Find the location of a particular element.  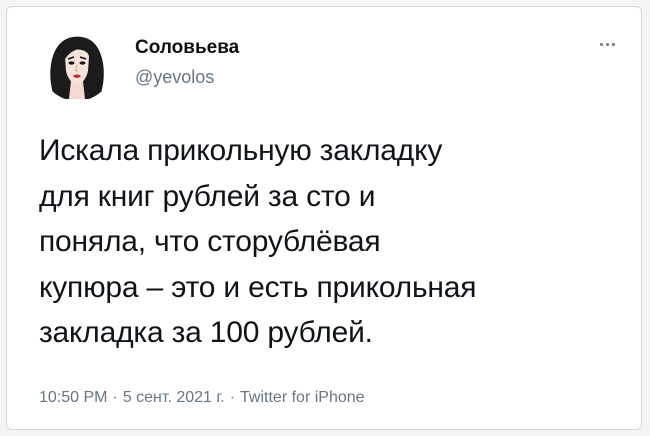

avatar-illustration is located at coordinates (77, 65).